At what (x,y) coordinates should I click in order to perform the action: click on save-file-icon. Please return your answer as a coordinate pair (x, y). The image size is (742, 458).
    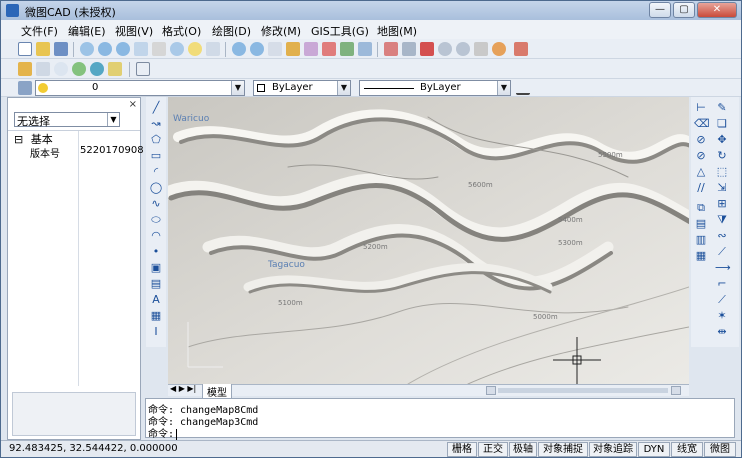
    Looking at the image, I should click on (61, 49).